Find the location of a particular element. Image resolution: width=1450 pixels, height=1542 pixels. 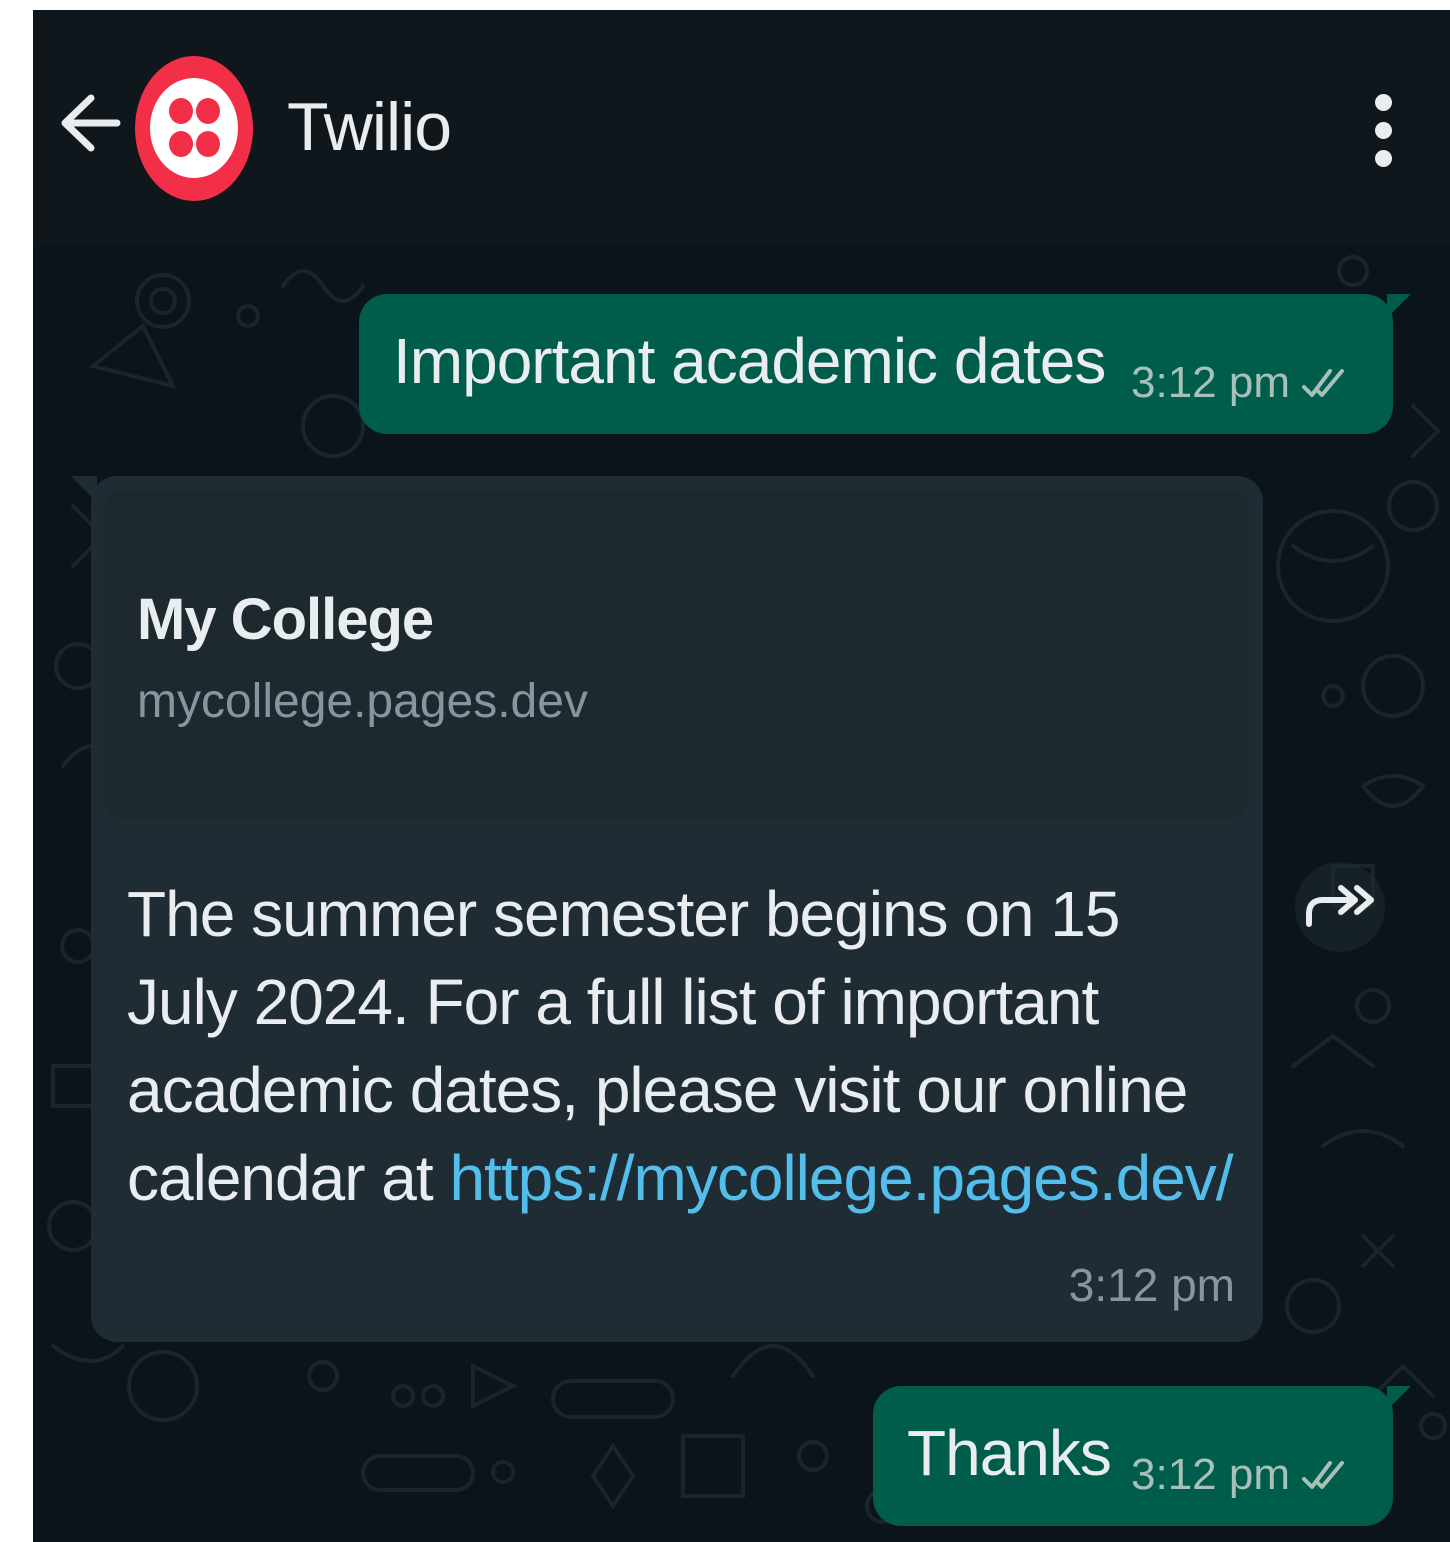

outgoing-message: Important academic dates 3:12 pm is located at coordinates (885, 364).